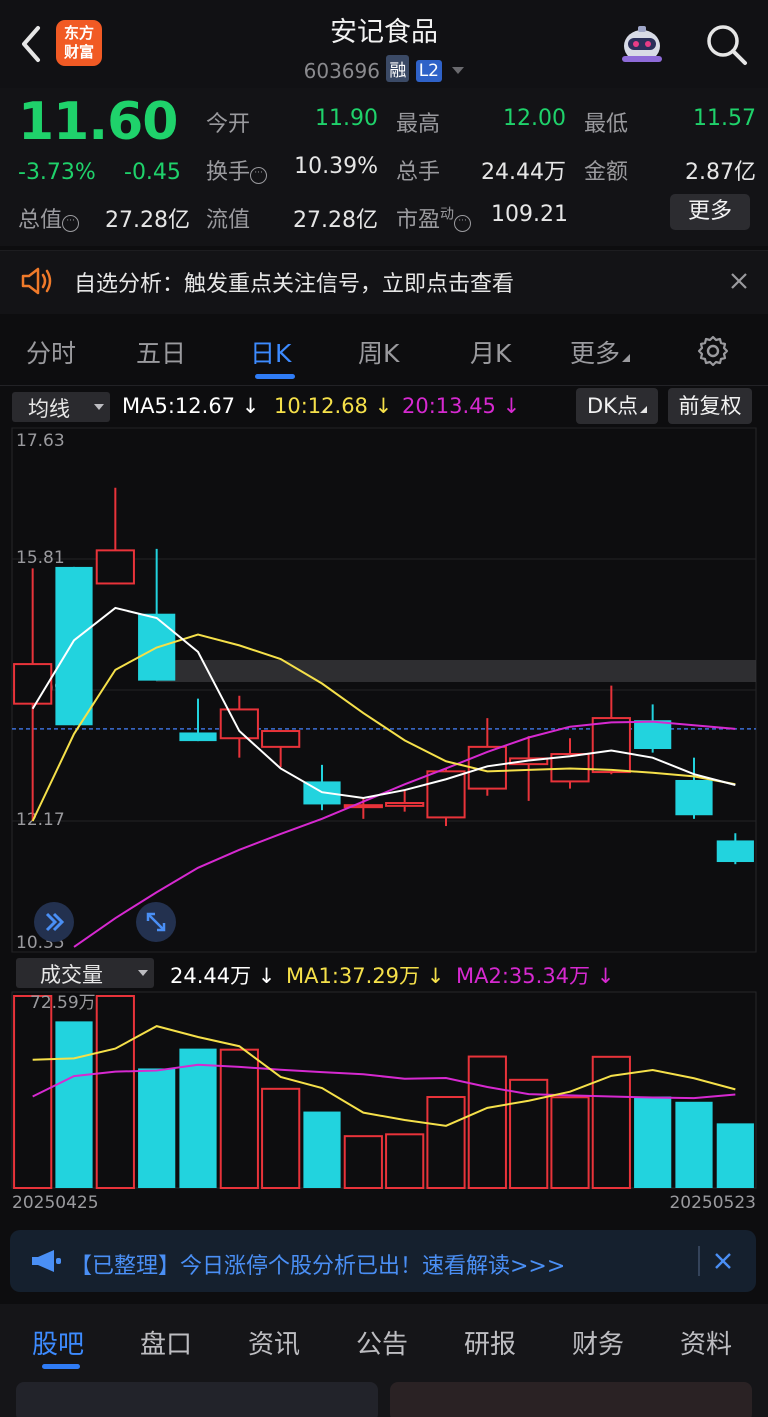 This screenshot has width=768, height=1417. I want to click on indicator-select: 成交量, so click(85, 973).